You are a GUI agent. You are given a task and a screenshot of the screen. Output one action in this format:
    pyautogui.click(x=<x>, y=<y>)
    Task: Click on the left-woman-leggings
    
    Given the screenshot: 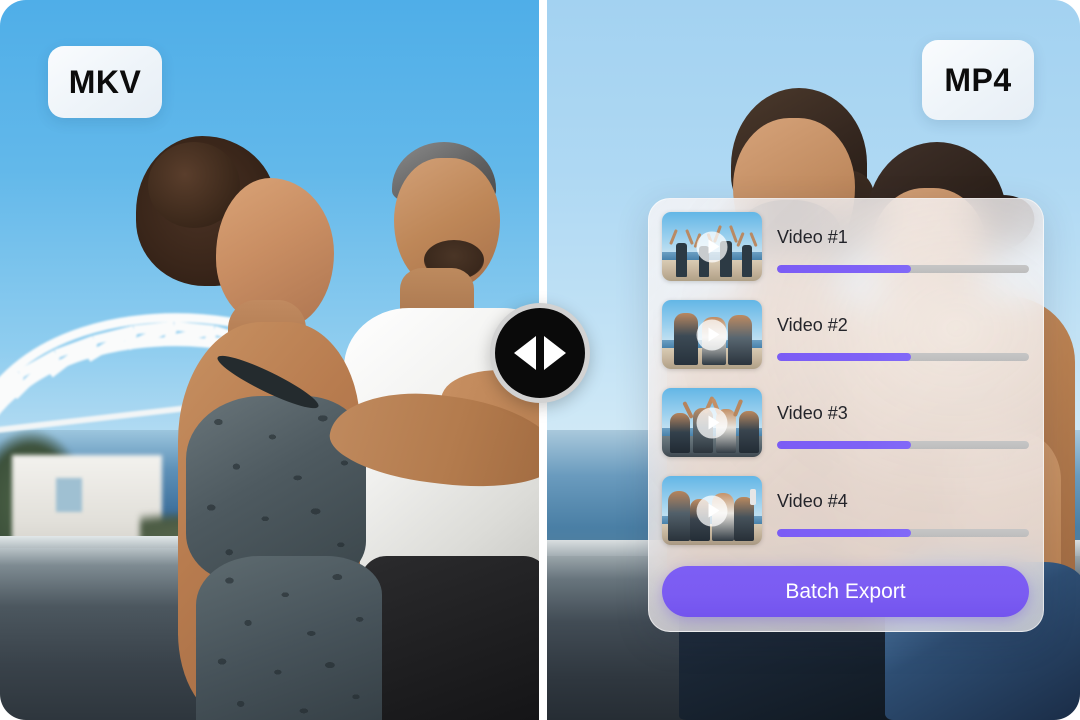 What is the action you would take?
    pyautogui.click(x=289, y=638)
    